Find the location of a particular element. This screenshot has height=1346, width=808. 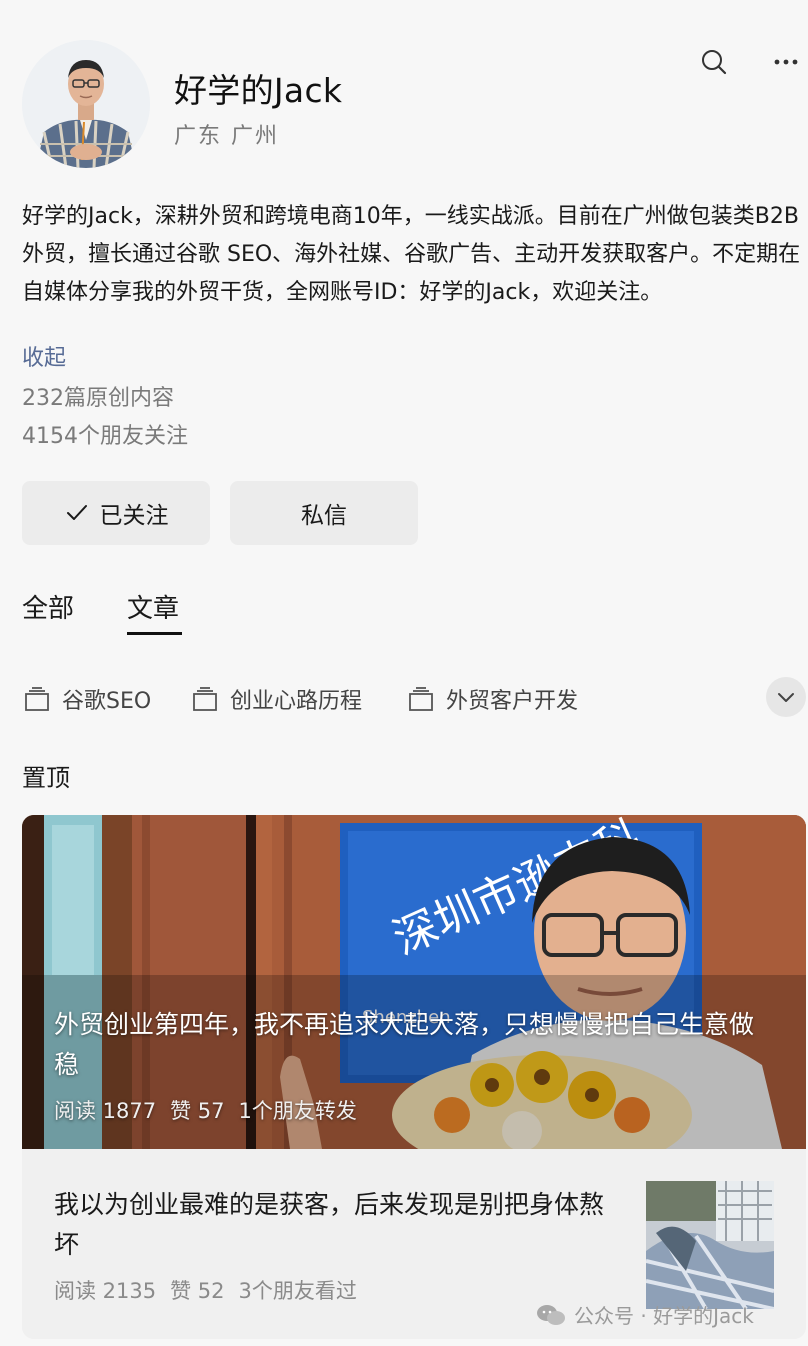

collection-label: 外贸客户开发 is located at coordinates (512, 701).